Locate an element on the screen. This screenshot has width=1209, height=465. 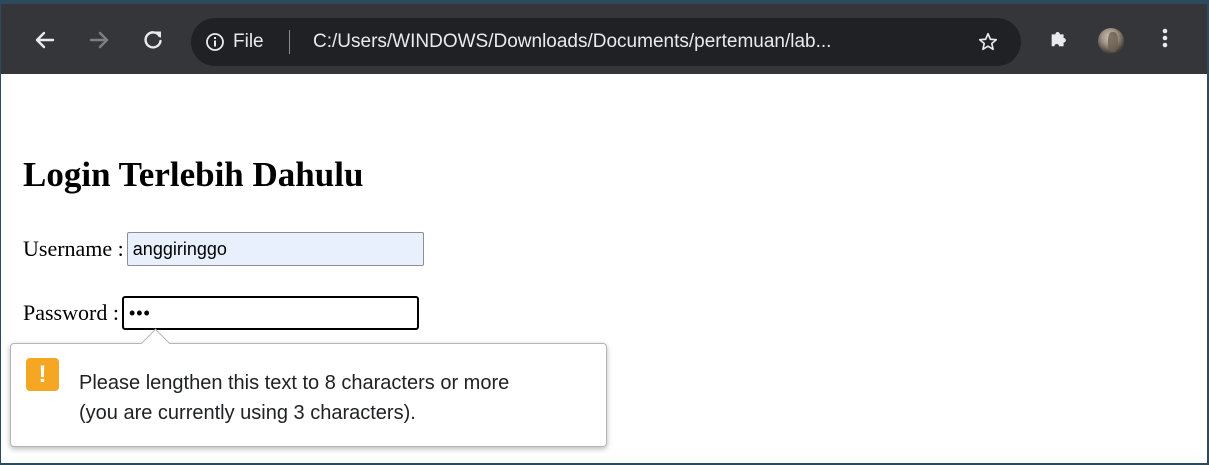
warning-icon: ! is located at coordinates (42, 374).